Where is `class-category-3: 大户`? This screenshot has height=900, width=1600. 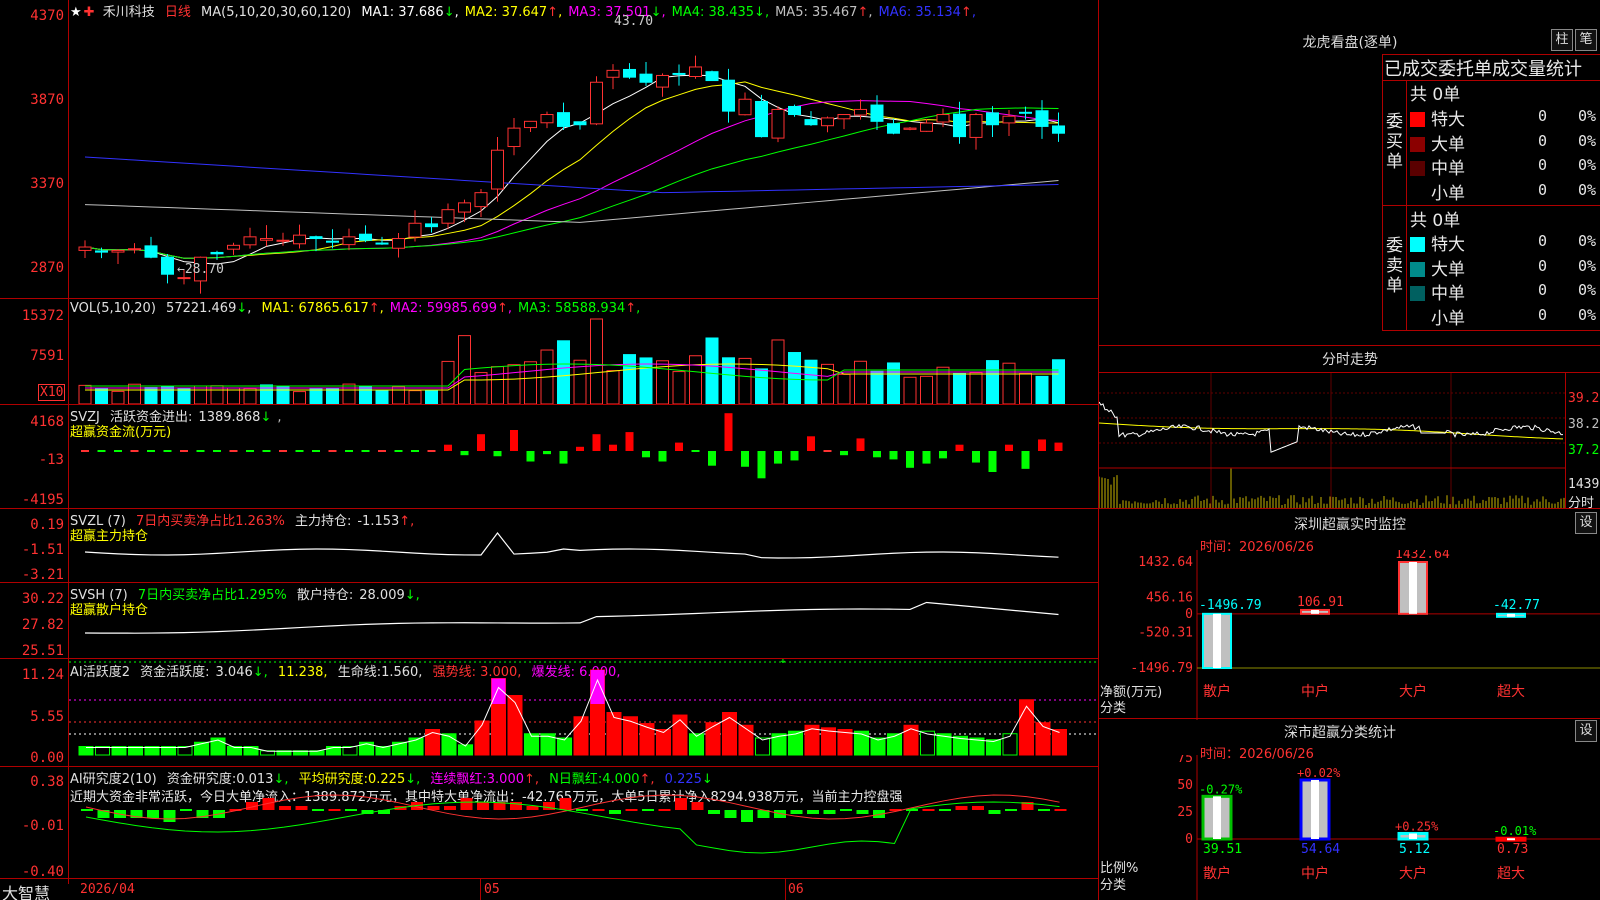
class-category-3: 大户 is located at coordinates (1413, 873).